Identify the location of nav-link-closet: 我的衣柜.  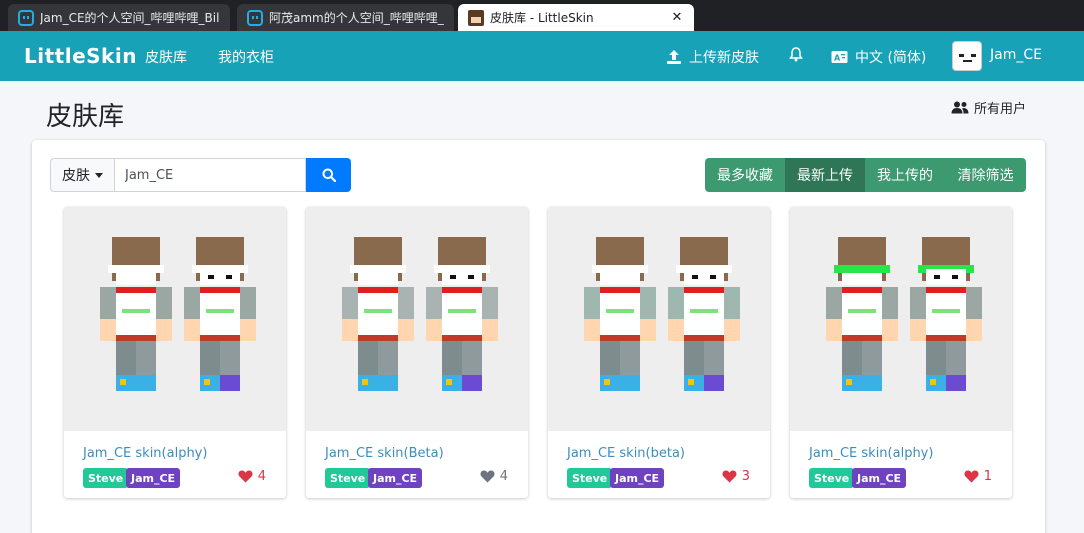
(246, 57).